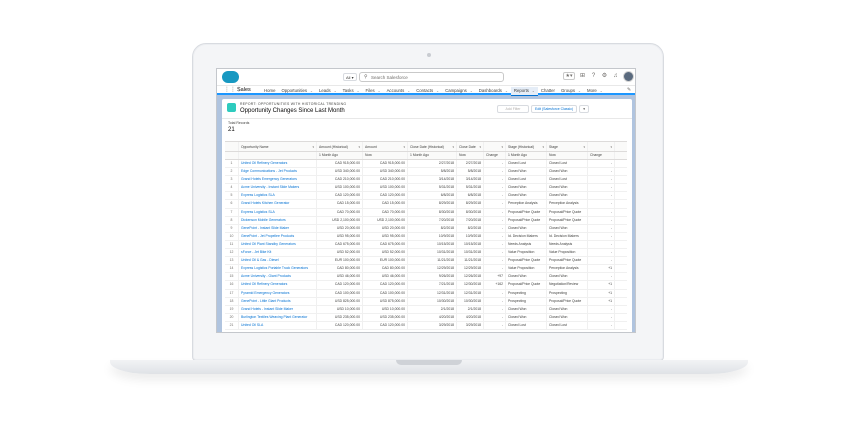 The height and width of the screenshot is (447, 857). Describe the element at coordinates (628, 76) in the screenshot. I see `user-avatar` at that location.